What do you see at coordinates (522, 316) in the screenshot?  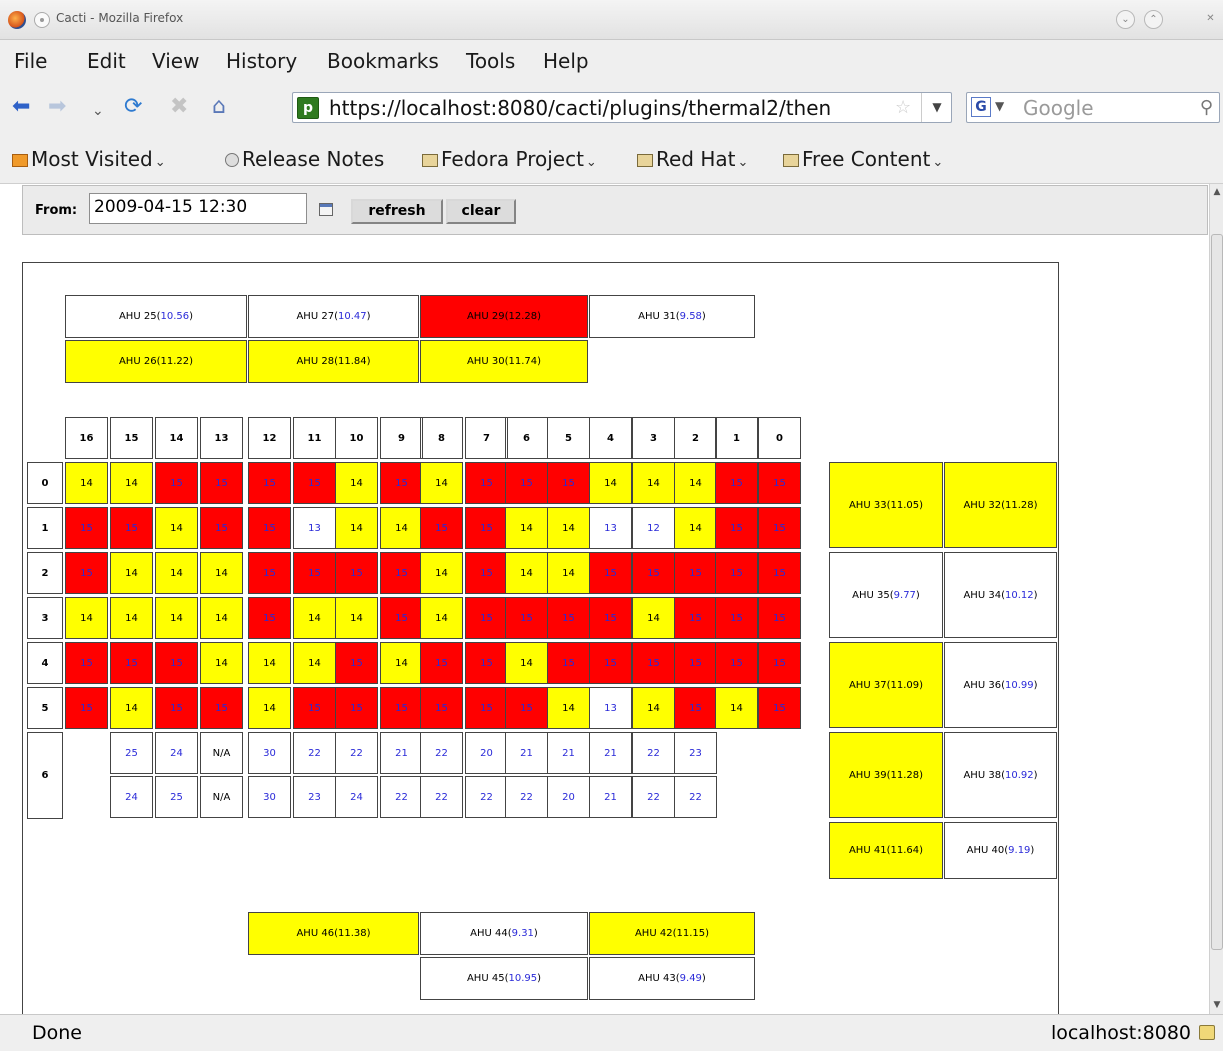 I see `ahu-value-link: 12.28` at bounding box center [522, 316].